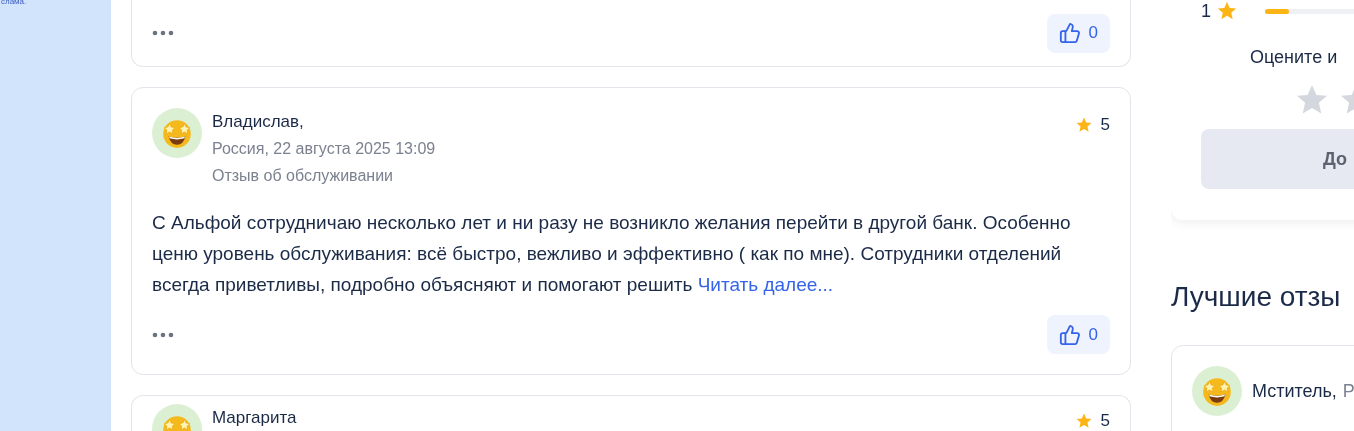 The width and height of the screenshot is (1354, 431). Describe the element at coordinates (1256, 297) in the screenshot. I see `section-title: Лучшие отзы` at that location.